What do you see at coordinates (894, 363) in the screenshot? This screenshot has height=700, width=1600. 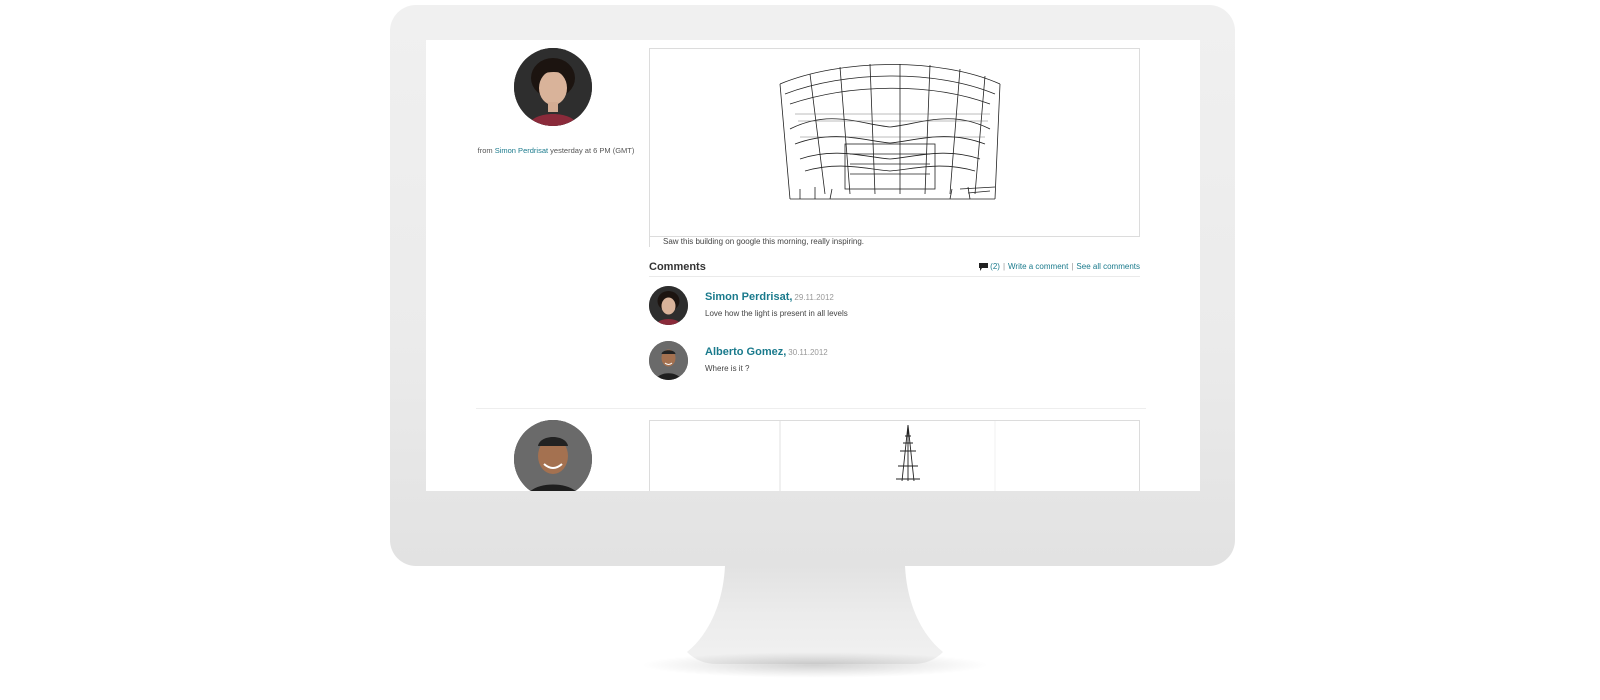 I see `comment-item: Alberto Gomez, 30.11.2012 Where is it ?` at bounding box center [894, 363].